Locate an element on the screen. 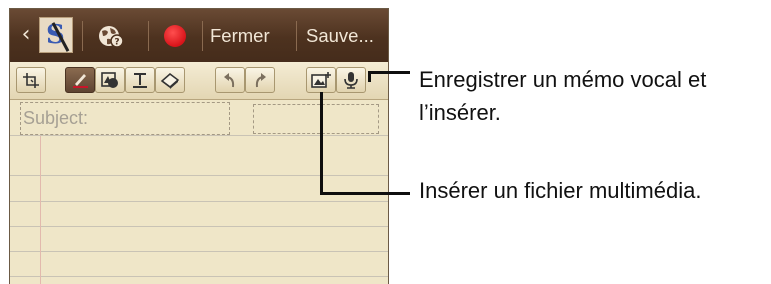 This screenshot has height=284, width=771. crop-handwriting-icon is located at coordinates (31, 80).